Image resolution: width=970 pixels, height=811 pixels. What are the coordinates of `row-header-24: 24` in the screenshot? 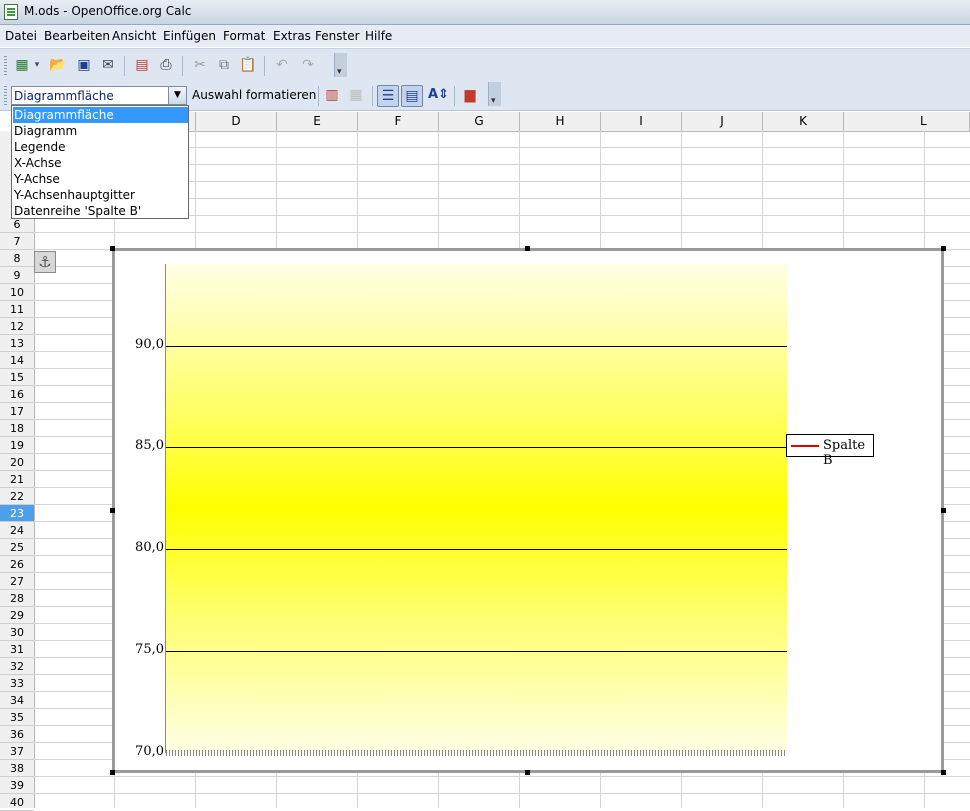 It's located at (17, 530).